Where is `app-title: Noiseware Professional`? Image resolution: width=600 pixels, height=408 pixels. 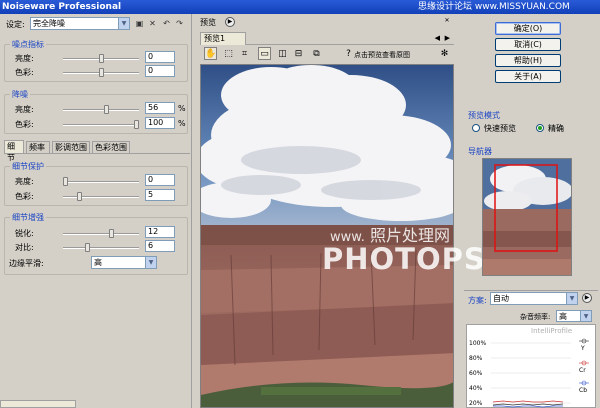 app-title: Noiseware Professional is located at coordinates (62, 7).